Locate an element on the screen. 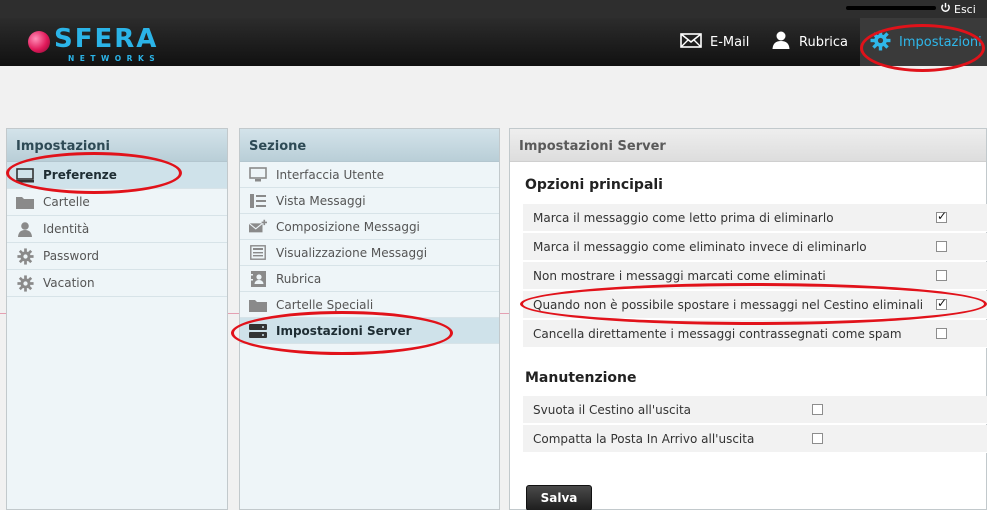 This screenshot has height=510, width=987. section-item-interfaccia-utente: Interfaccia Utente is located at coordinates (369, 175).